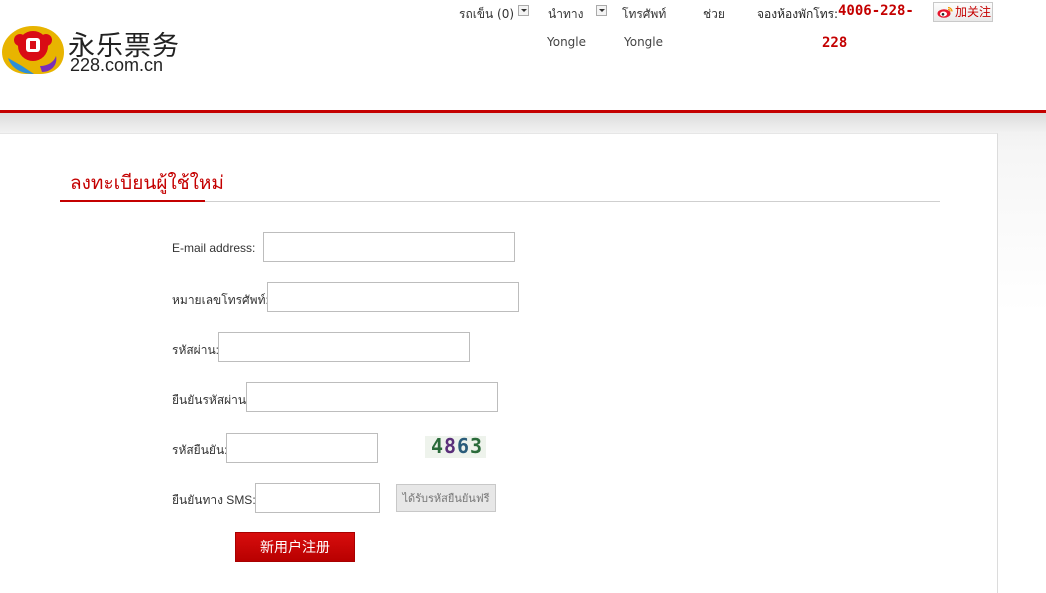 This screenshot has width=1046, height=593. What do you see at coordinates (565, 14) in the screenshot?
I see `navigation-link: นำทาง` at bounding box center [565, 14].